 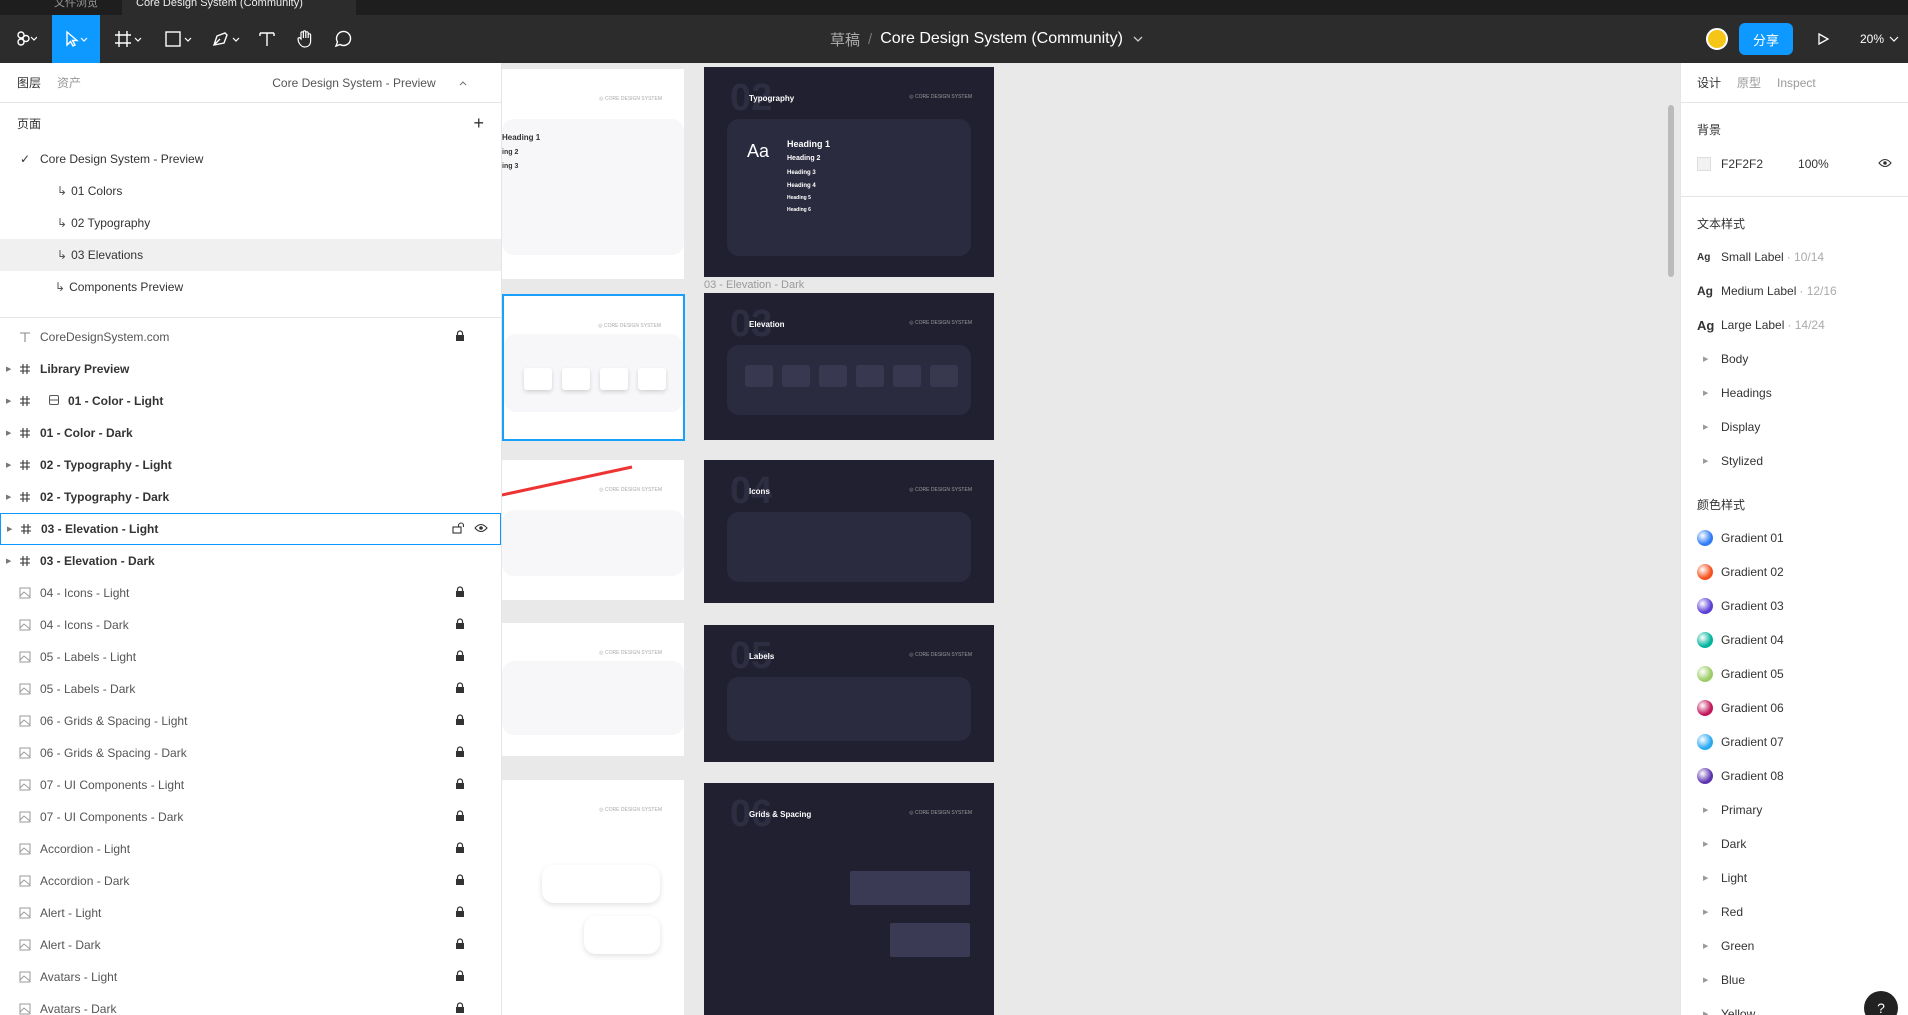 I want to click on layer-row: 07 - UI Components - Dark, so click(x=250, y=817).